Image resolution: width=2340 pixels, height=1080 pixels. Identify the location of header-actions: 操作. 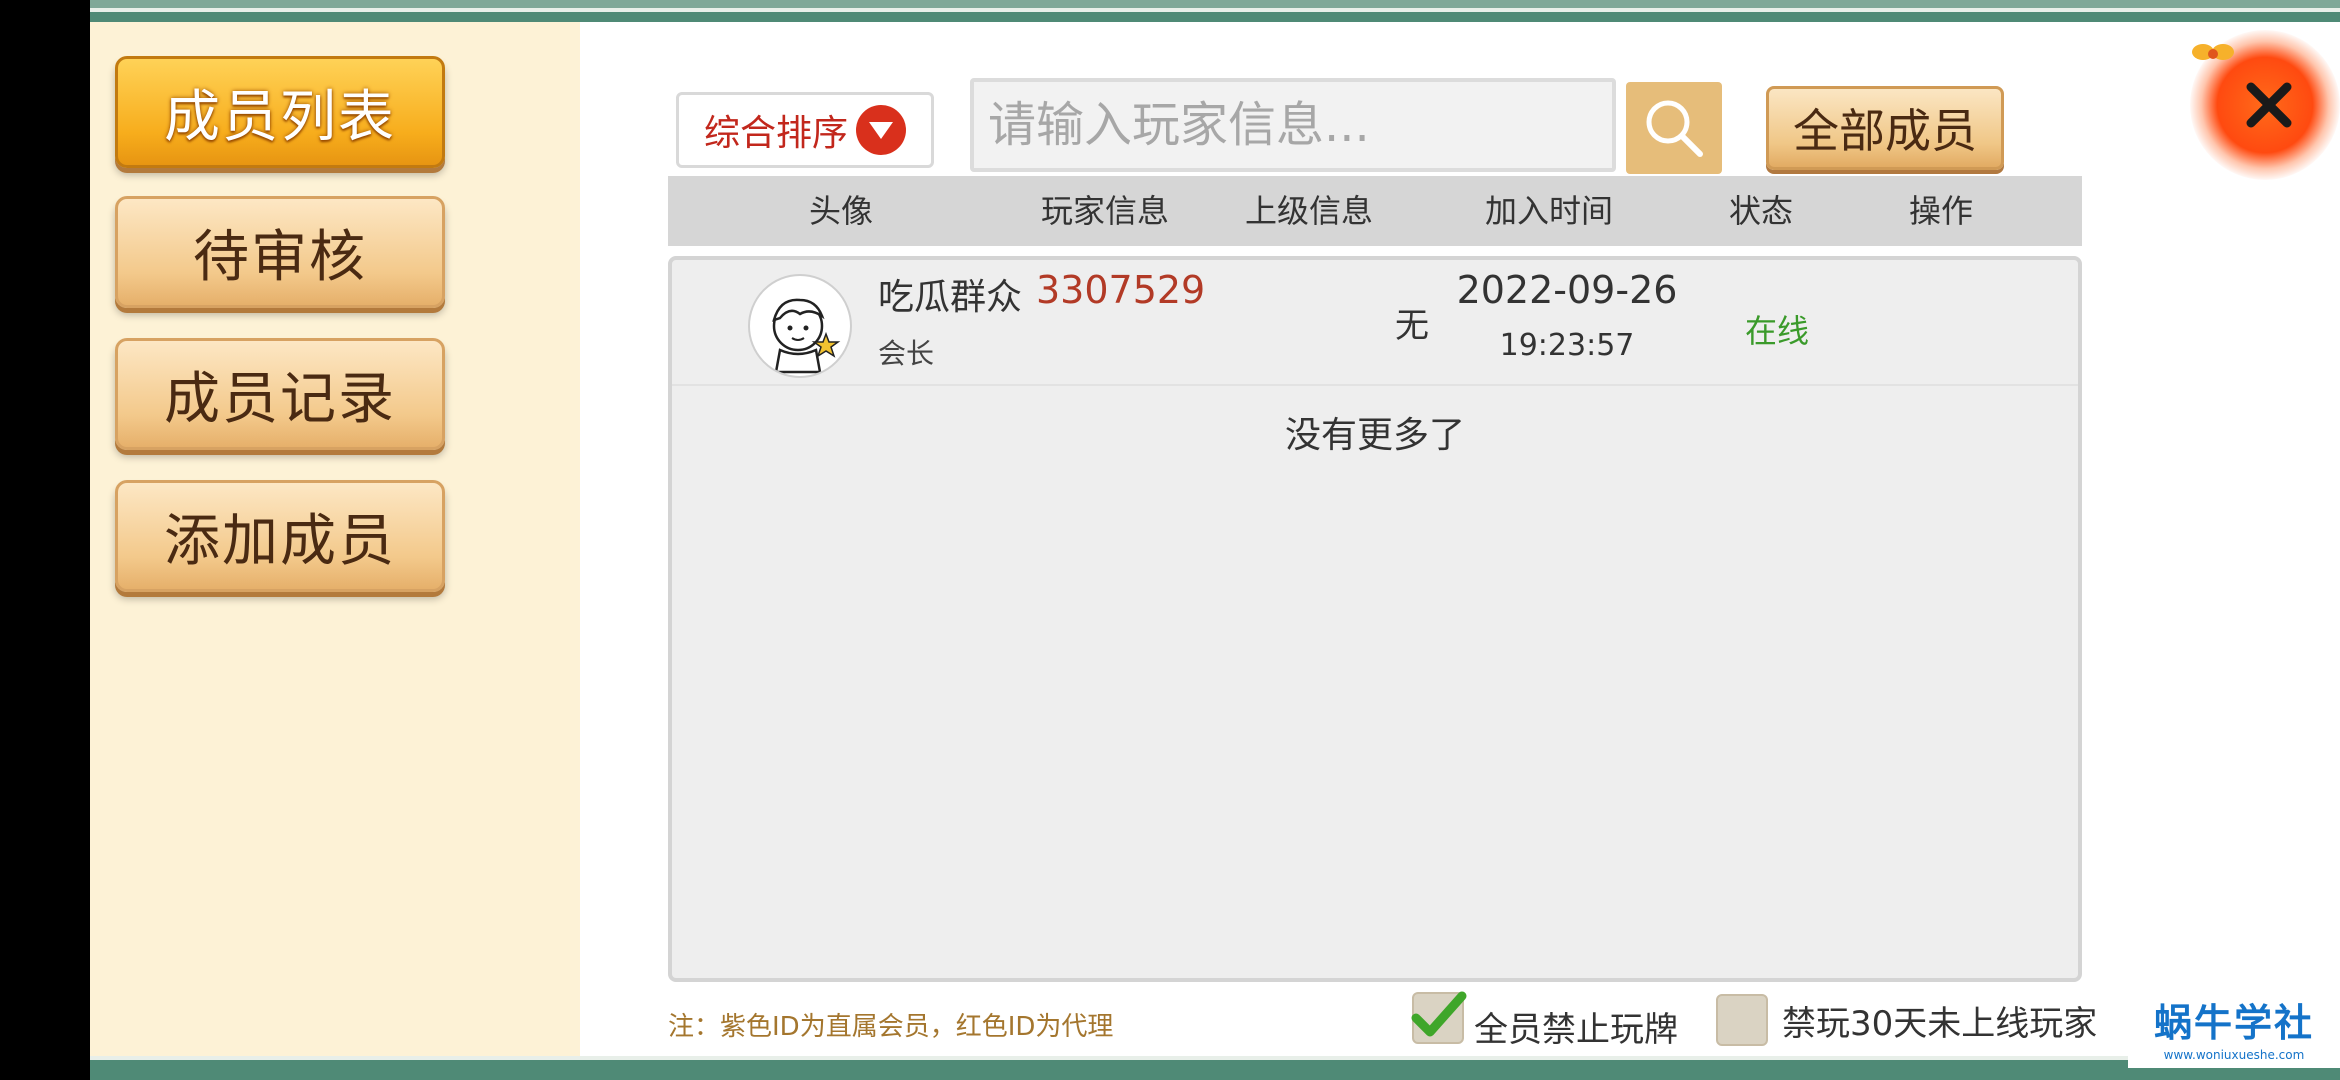
(1940, 211).